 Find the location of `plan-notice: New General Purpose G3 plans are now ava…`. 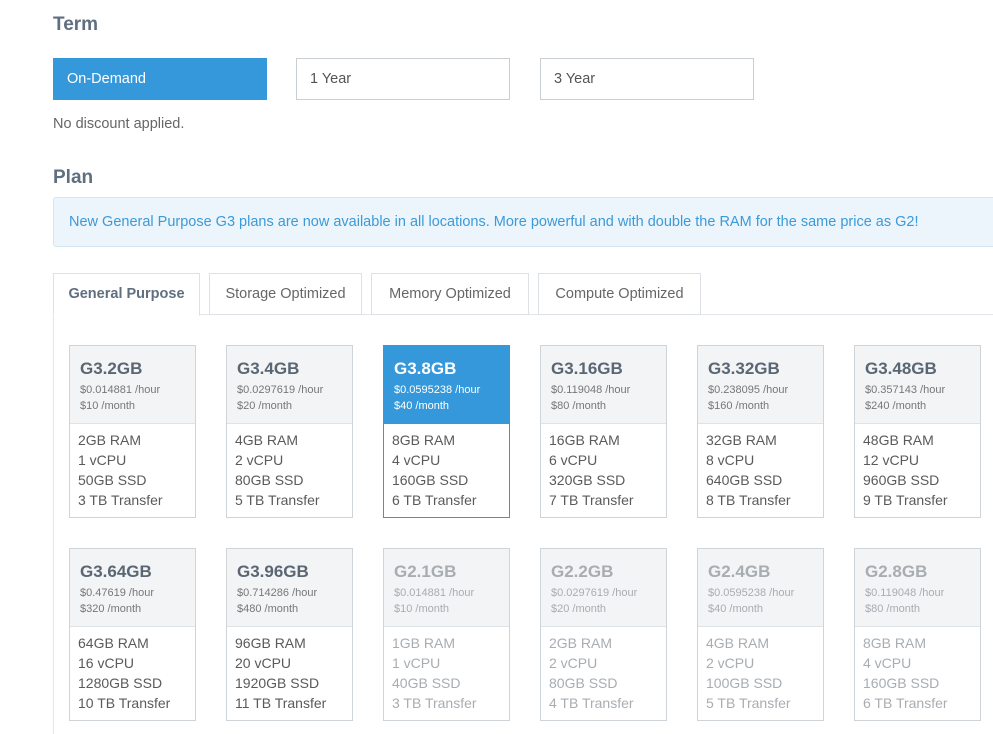

plan-notice: New General Purpose G3 plans are now ava… is located at coordinates (523, 222).